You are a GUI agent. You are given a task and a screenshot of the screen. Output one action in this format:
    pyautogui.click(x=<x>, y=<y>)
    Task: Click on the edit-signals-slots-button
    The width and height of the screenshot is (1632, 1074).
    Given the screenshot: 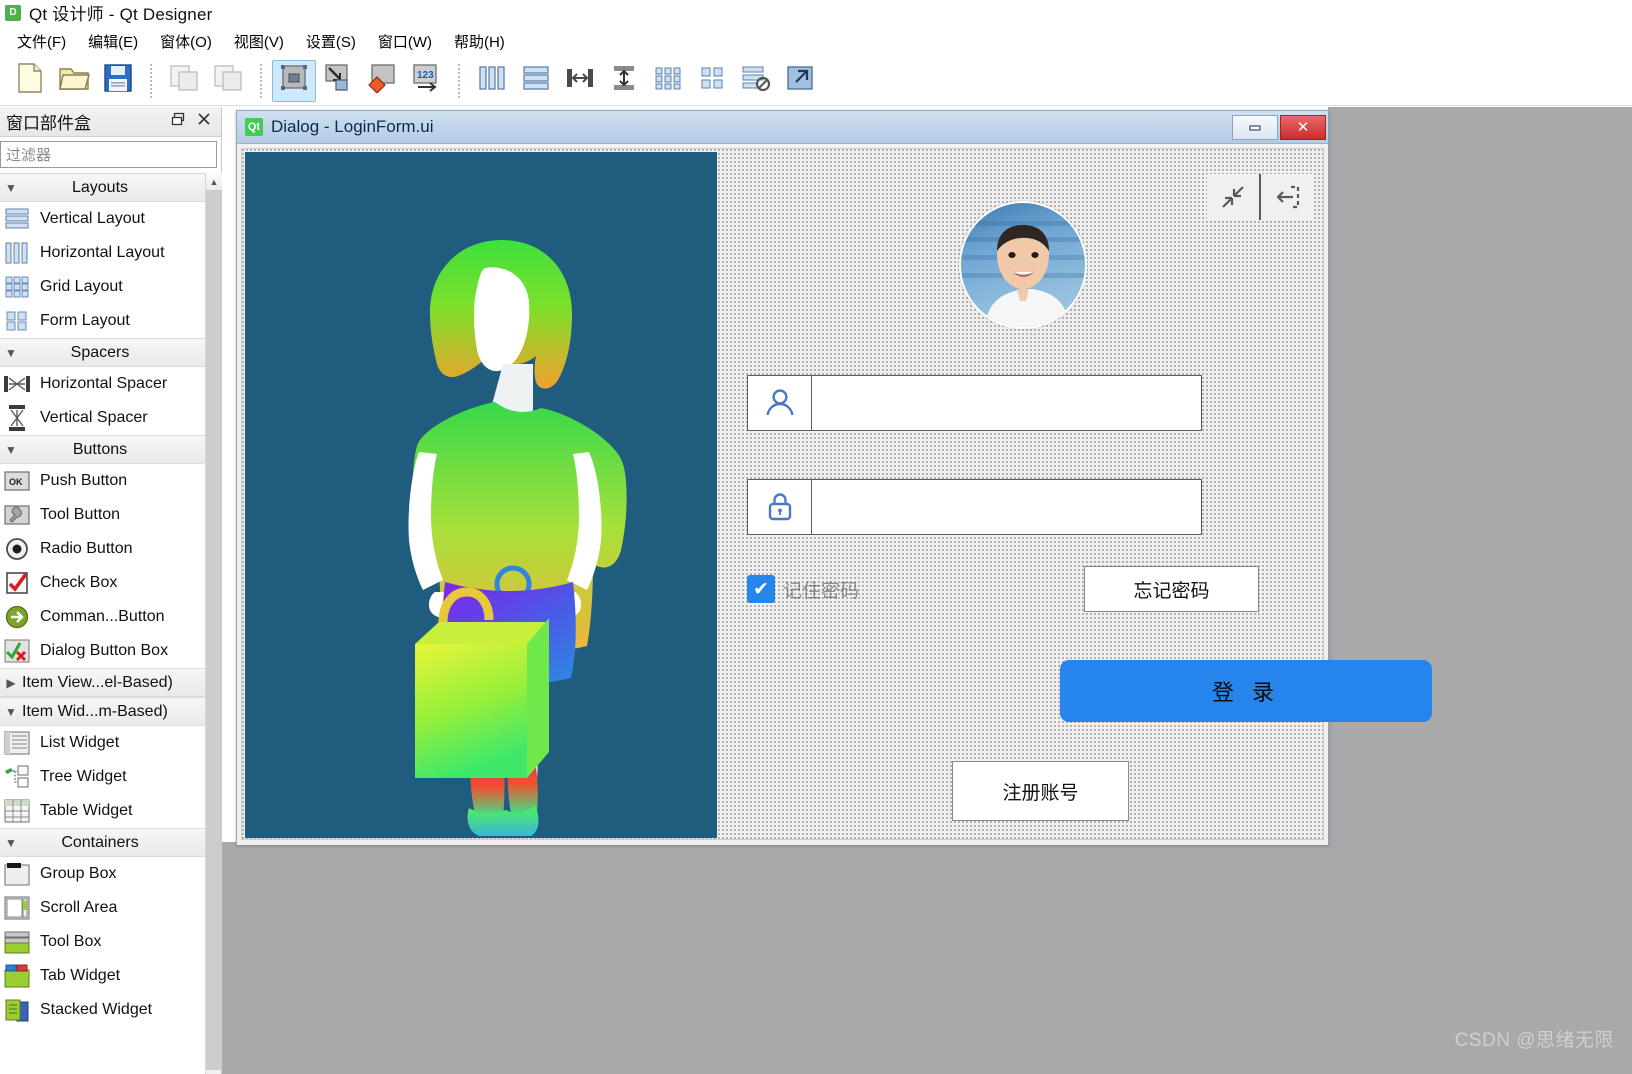 What is the action you would take?
    pyautogui.click(x=338, y=81)
    